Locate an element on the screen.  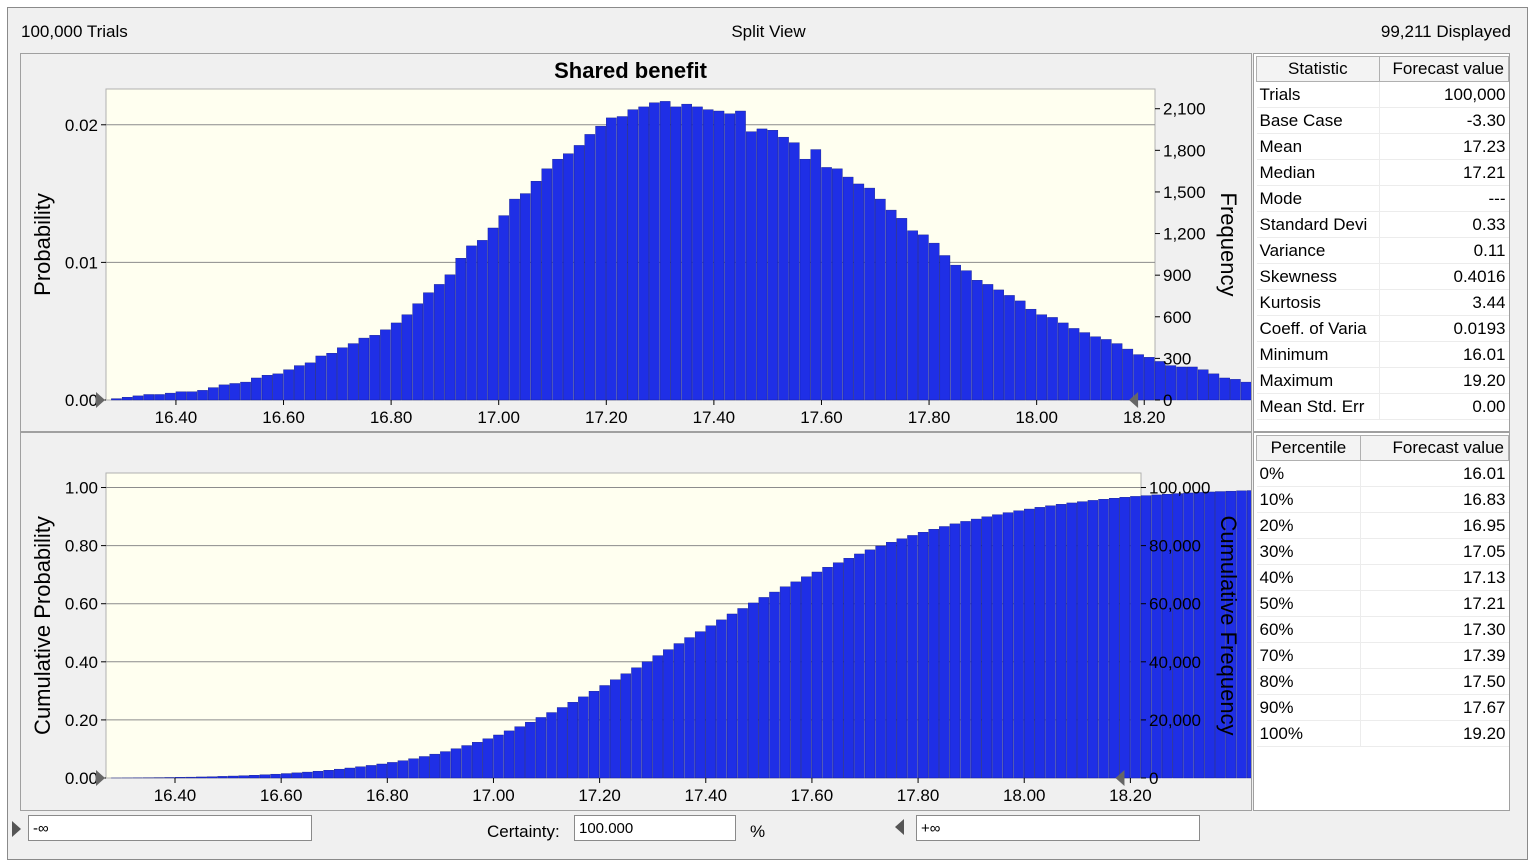
statistic-row: Maximum 19.20 is located at coordinates (1382, 380).